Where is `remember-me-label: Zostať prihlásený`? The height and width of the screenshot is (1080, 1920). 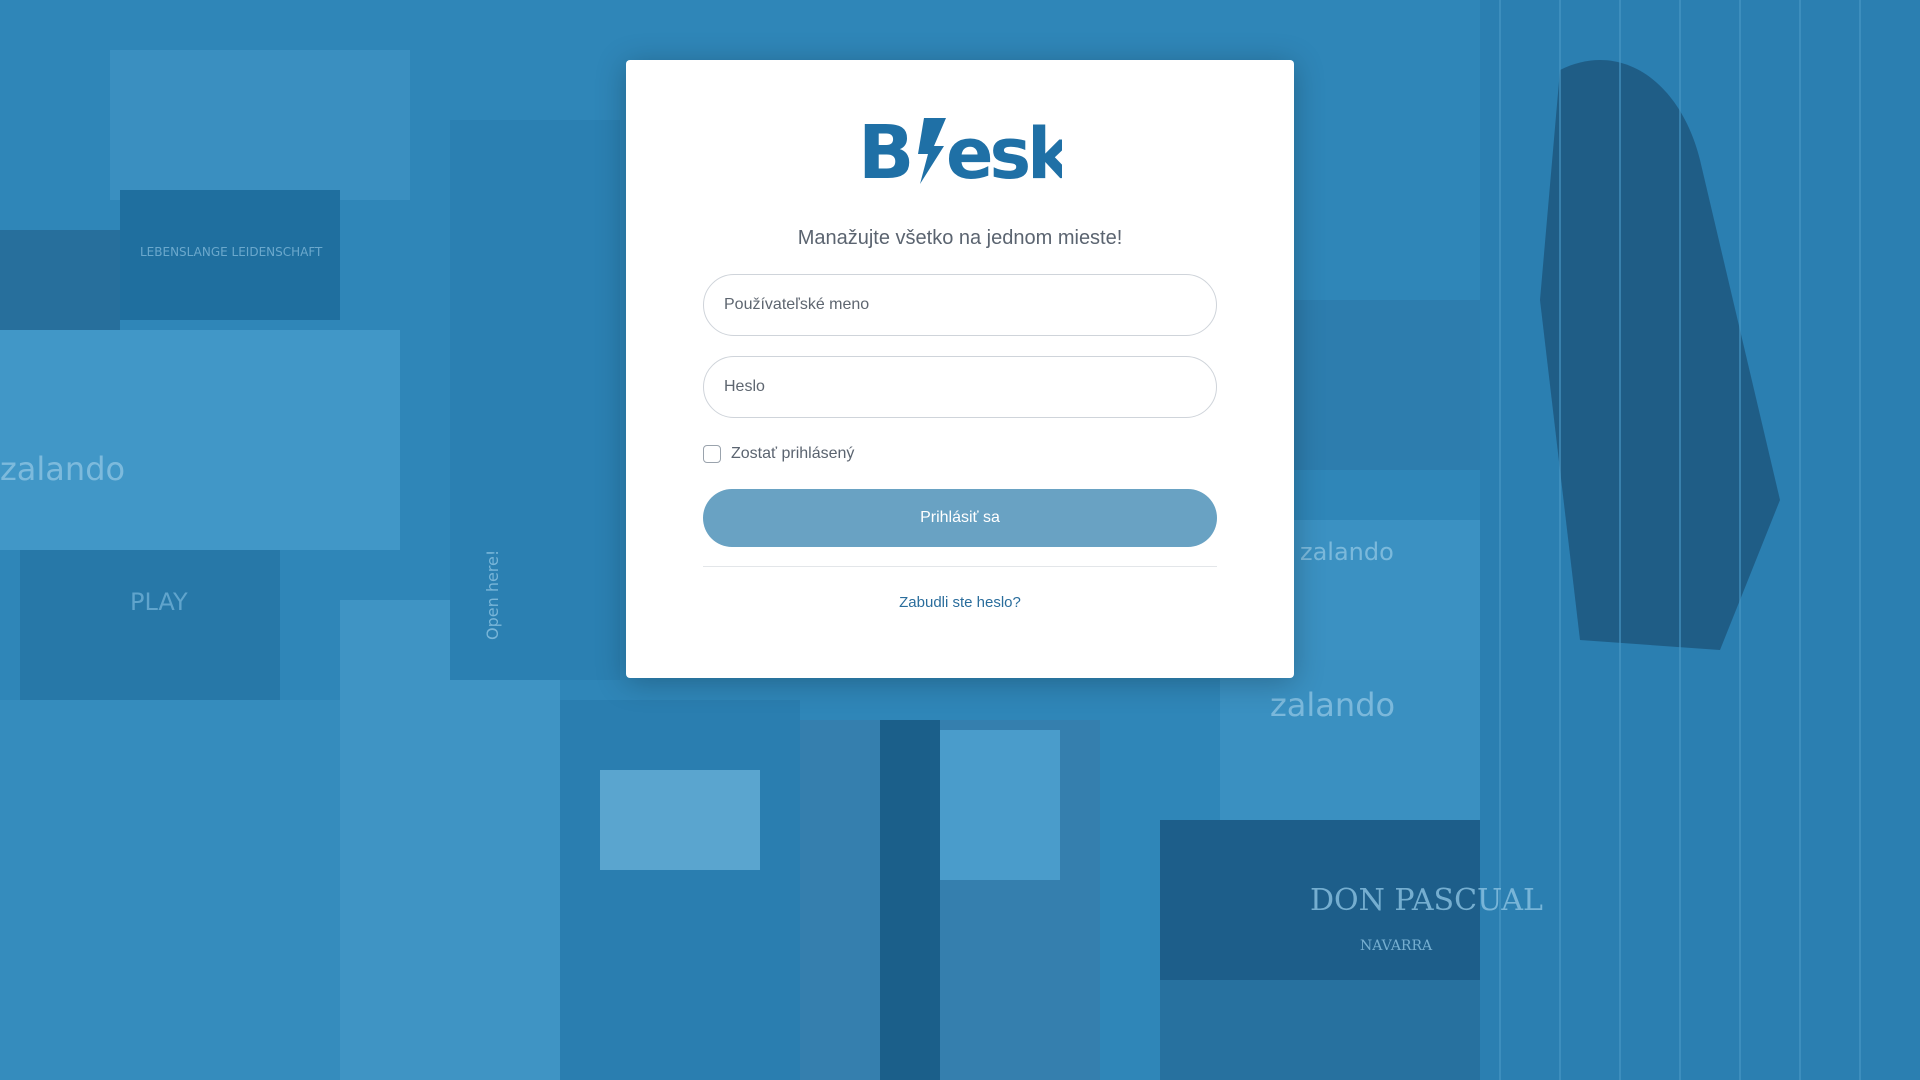
remember-me-label: Zostať prihlásený is located at coordinates (792, 454).